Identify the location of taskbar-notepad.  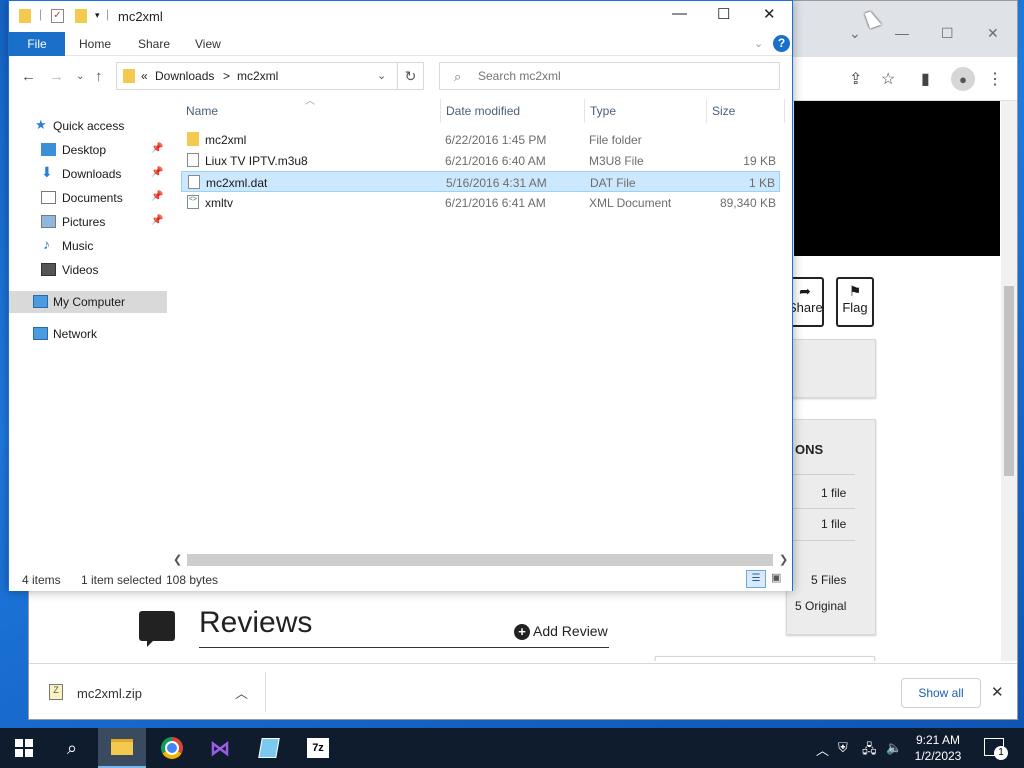
(269, 748).